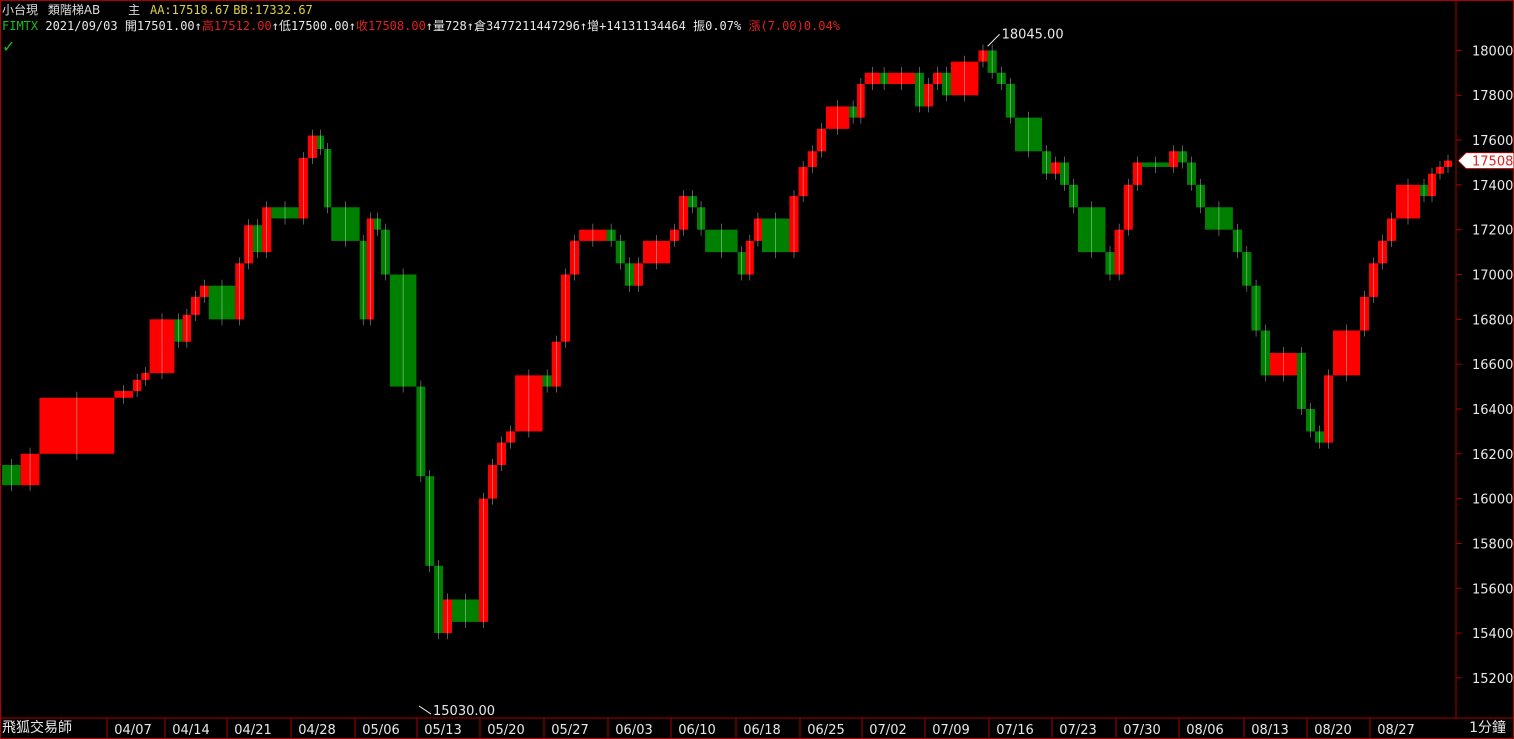 The width and height of the screenshot is (1514, 739). What do you see at coordinates (20, 10) in the screenshot?
I see `symbol-name: 小台現` at bounding box center [20, 10].